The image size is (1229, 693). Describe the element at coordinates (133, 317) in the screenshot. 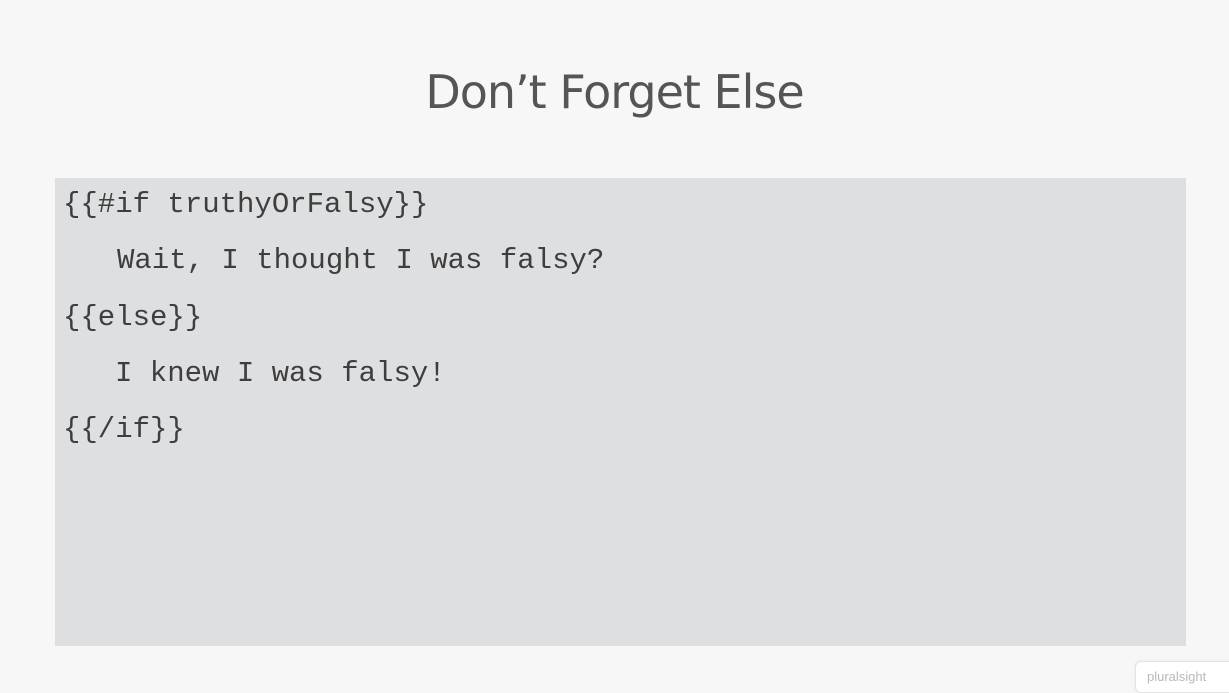

I see `code-line-else: {{else}}` at that location.